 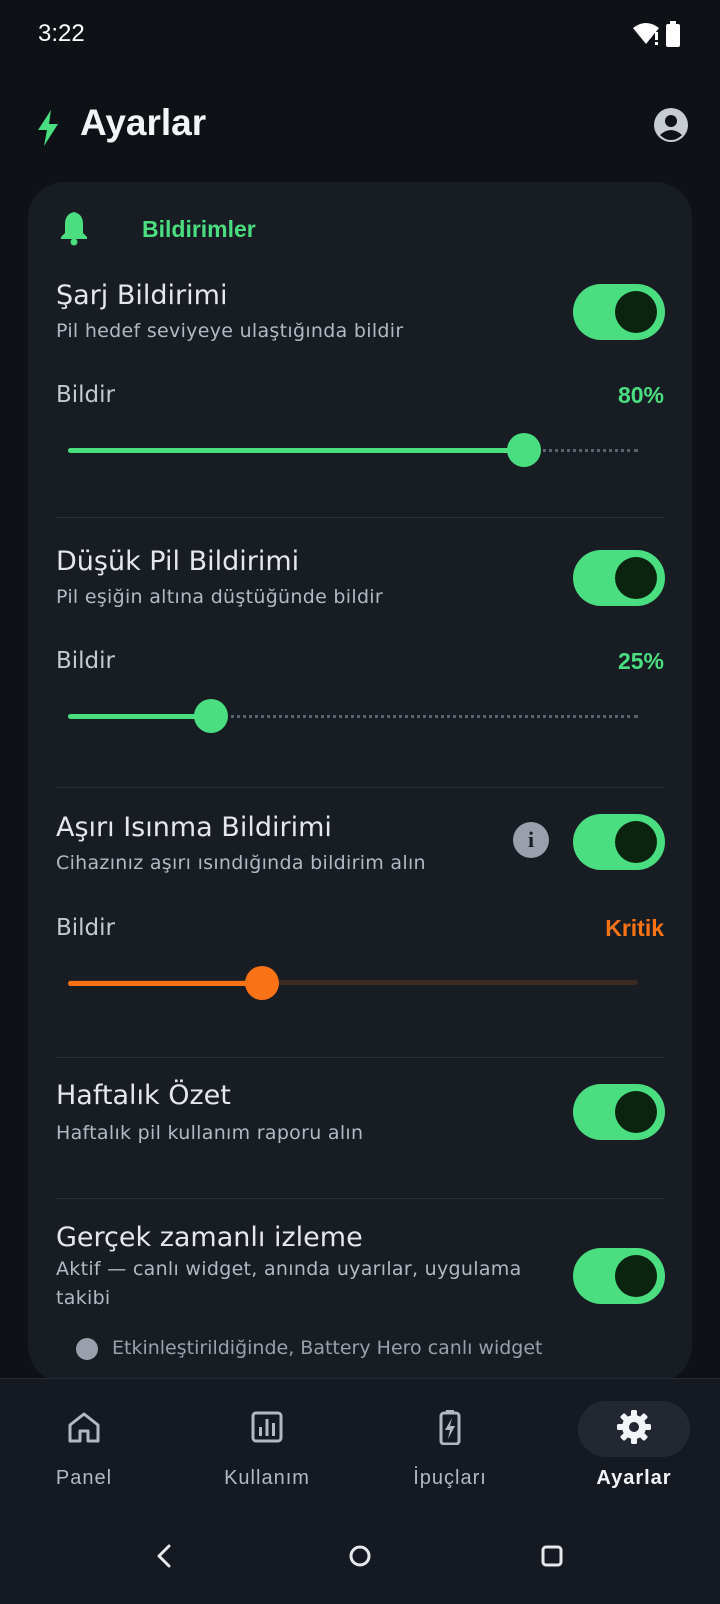 I want to click on nav-label: Kullanım, so click(x=267, y=1478).